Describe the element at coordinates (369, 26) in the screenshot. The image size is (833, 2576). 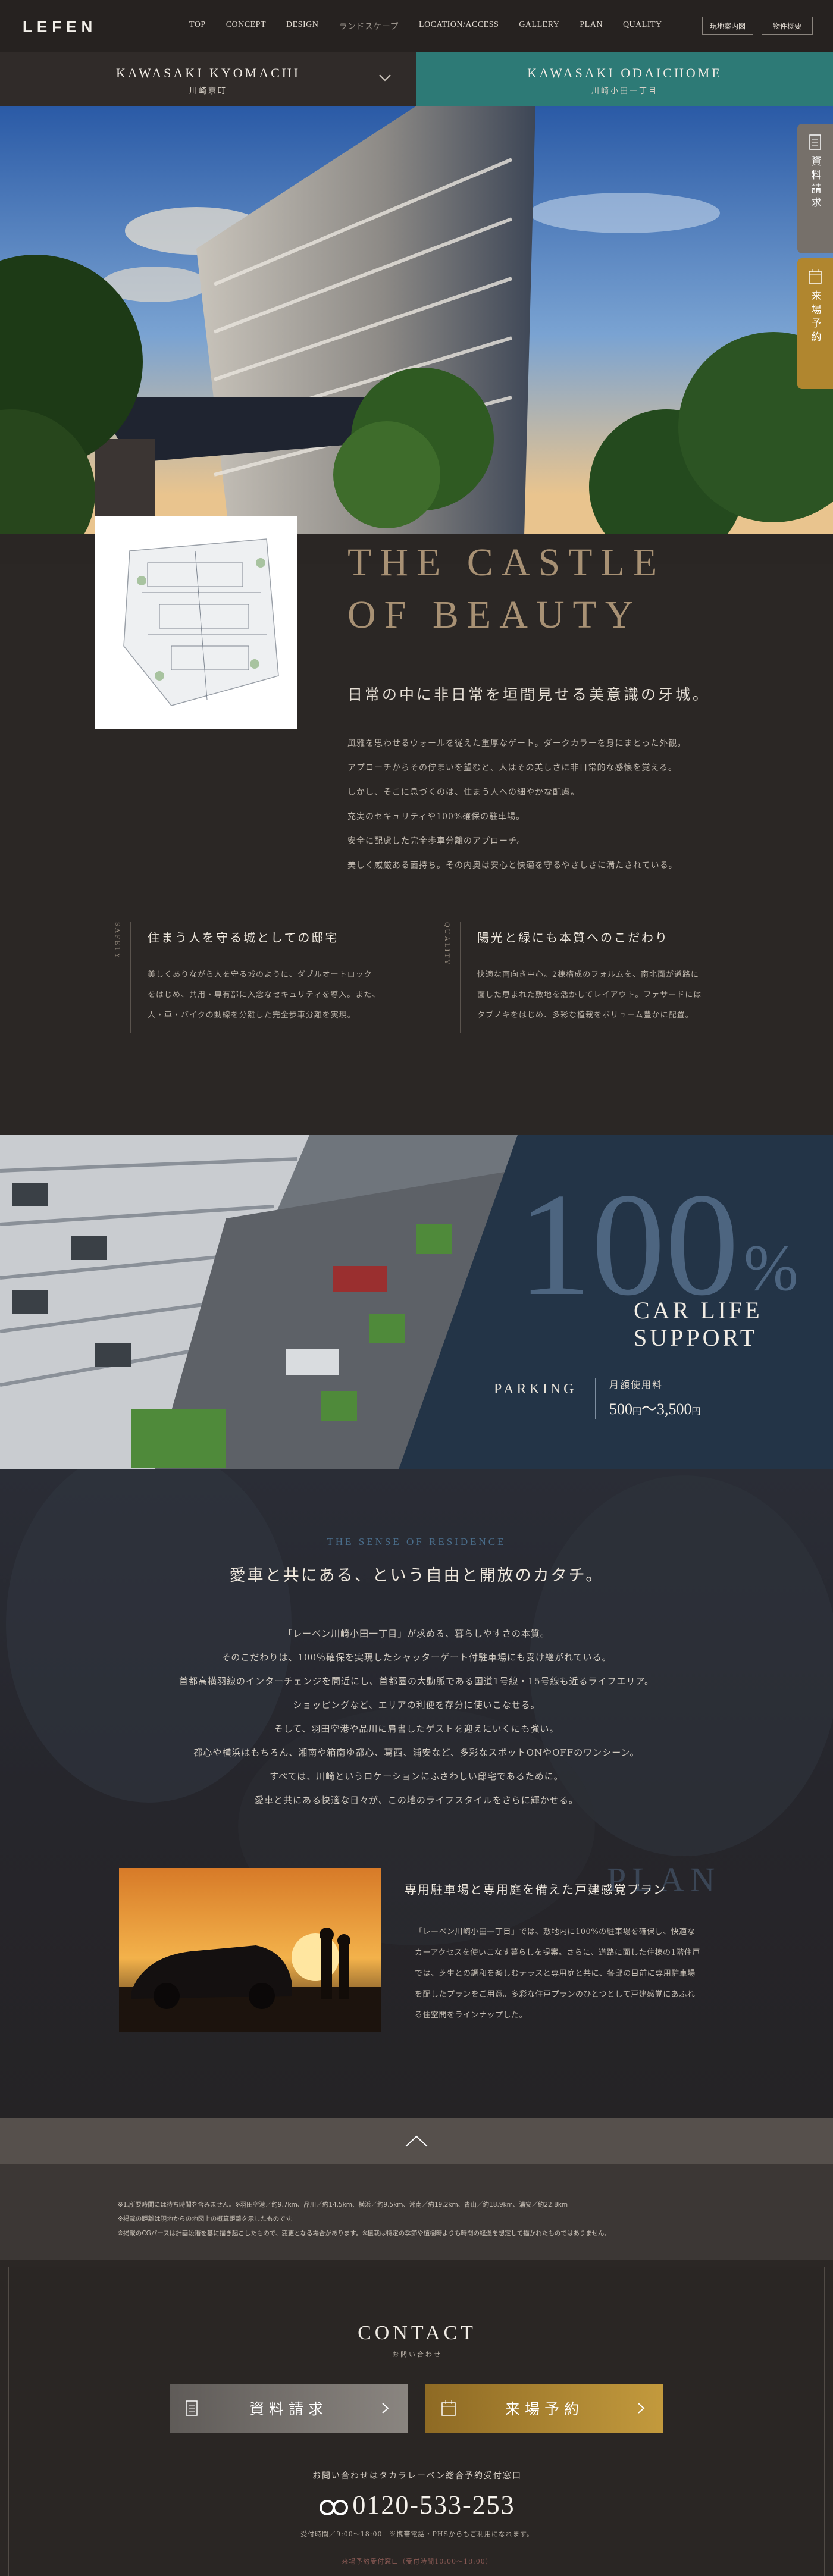
I see `nav-landscape: ランドスケープ` at that location.